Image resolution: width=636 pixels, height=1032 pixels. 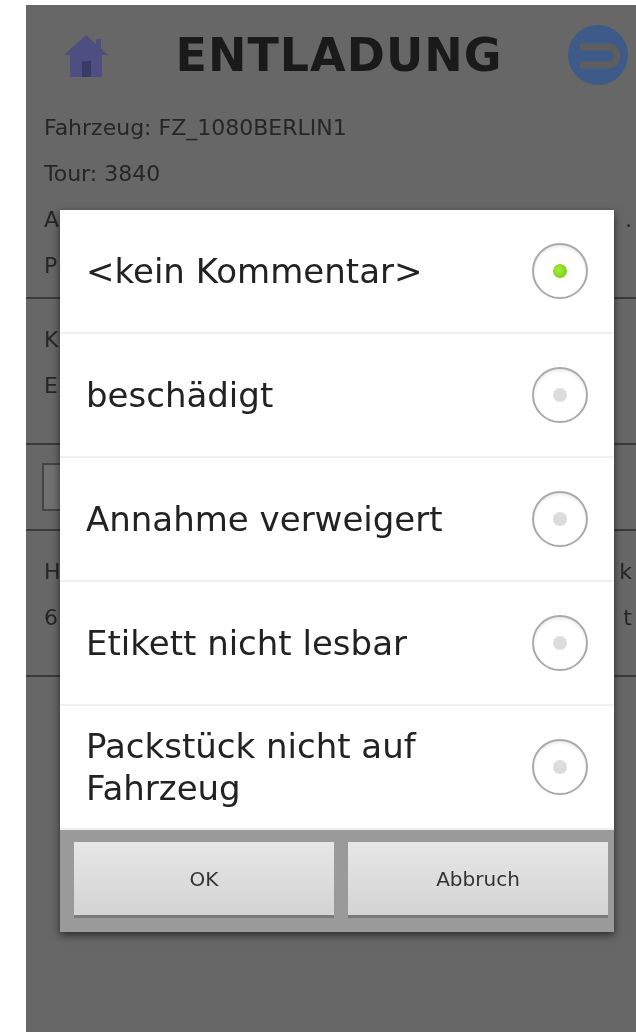 I want to click on detail-text: Fahrzeug: FZ_1080BERLIN1, so click(x=195, y=128).